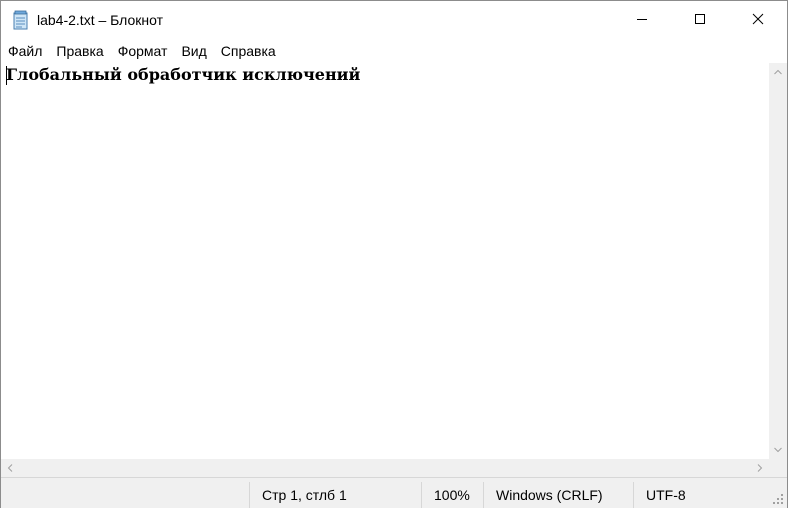  What do you see at coordinates (183, 74) in the screenshot?
I see `editor-content: Глобальный обработчик исключений` at bounding box center [183, 74].